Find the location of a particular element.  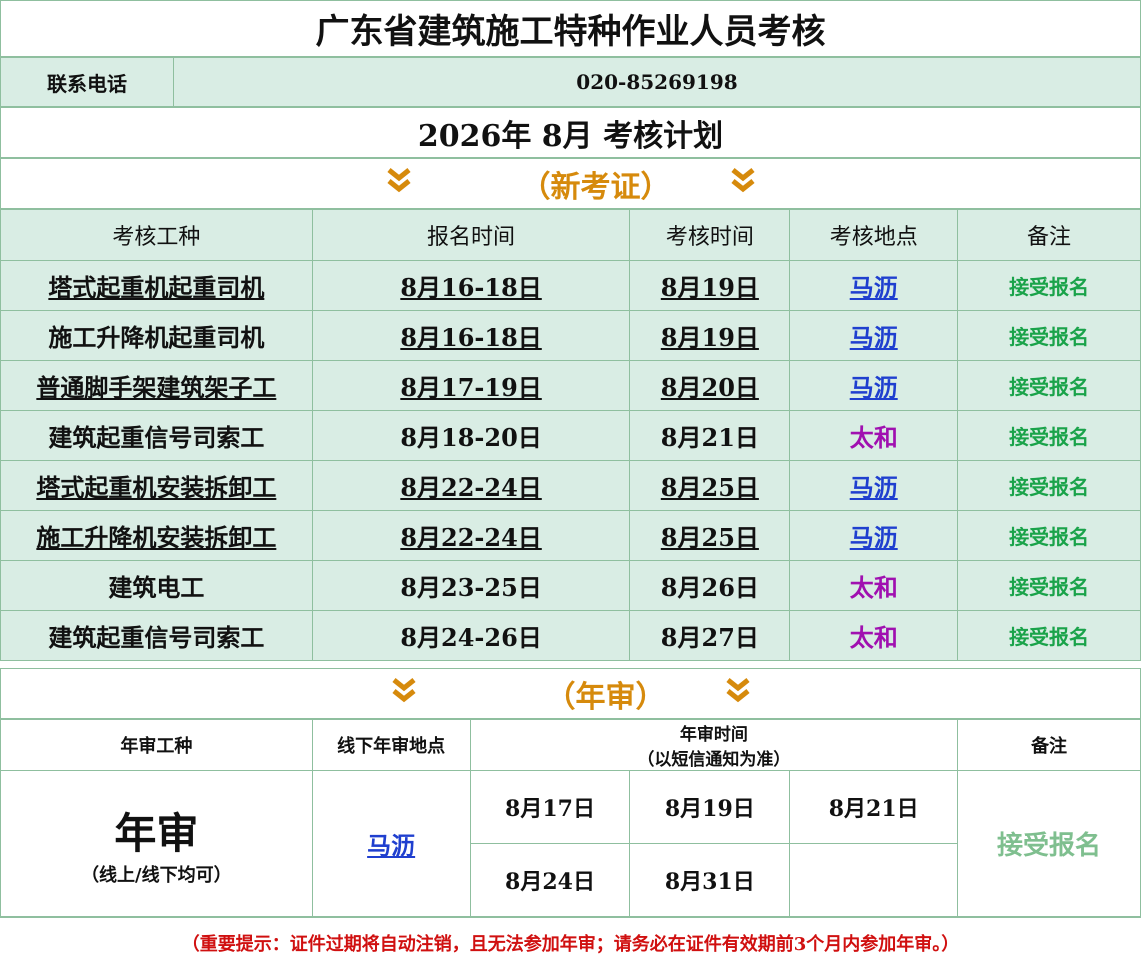

annual-time-label: 年审时间 is located at coordinates (713, 735).